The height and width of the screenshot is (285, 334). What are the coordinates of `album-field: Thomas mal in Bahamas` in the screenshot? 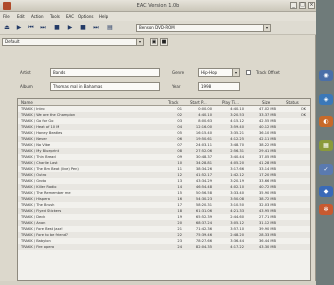 It's located at (105, 86).